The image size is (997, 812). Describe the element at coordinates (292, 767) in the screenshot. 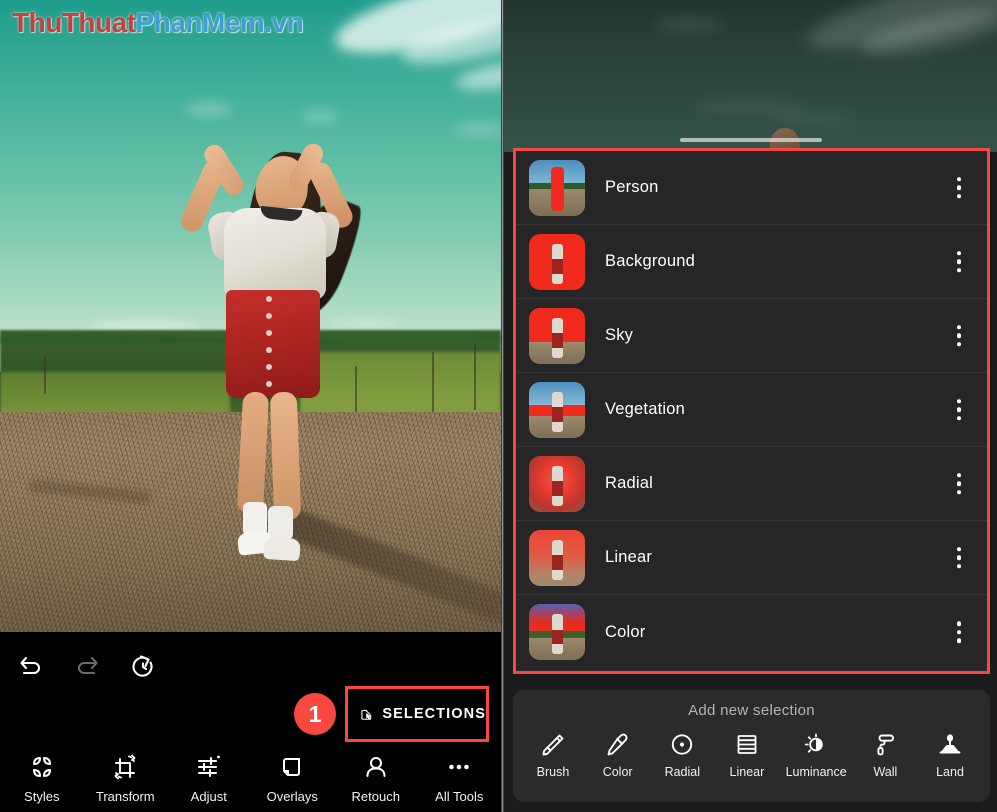

I see `overlays-icon` at that location.